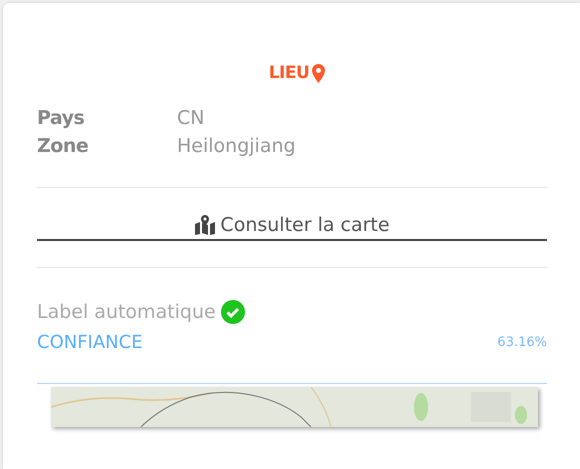 Image resolution: width=580 pixels, height=469 pixels. I want to click on field-label: Zone, so click(63, 146).